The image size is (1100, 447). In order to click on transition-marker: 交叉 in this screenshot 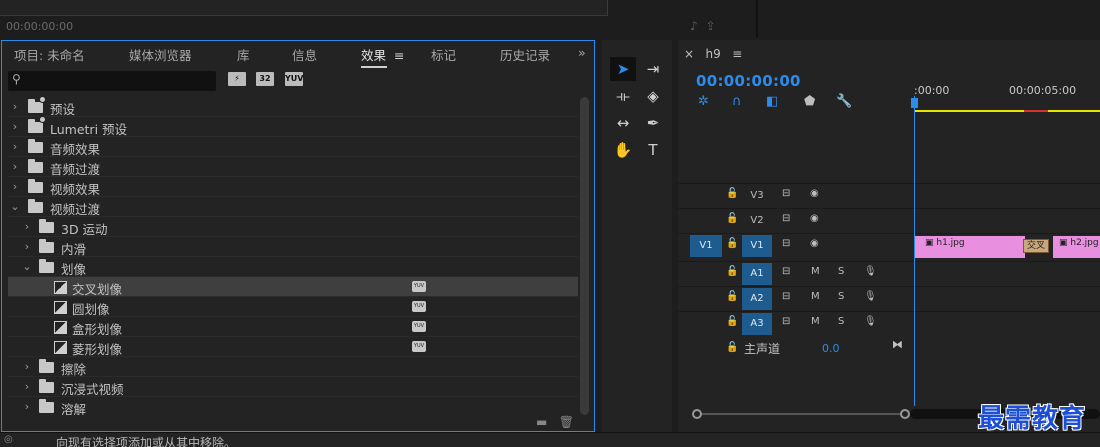, I will do `click(1036, 246)`.